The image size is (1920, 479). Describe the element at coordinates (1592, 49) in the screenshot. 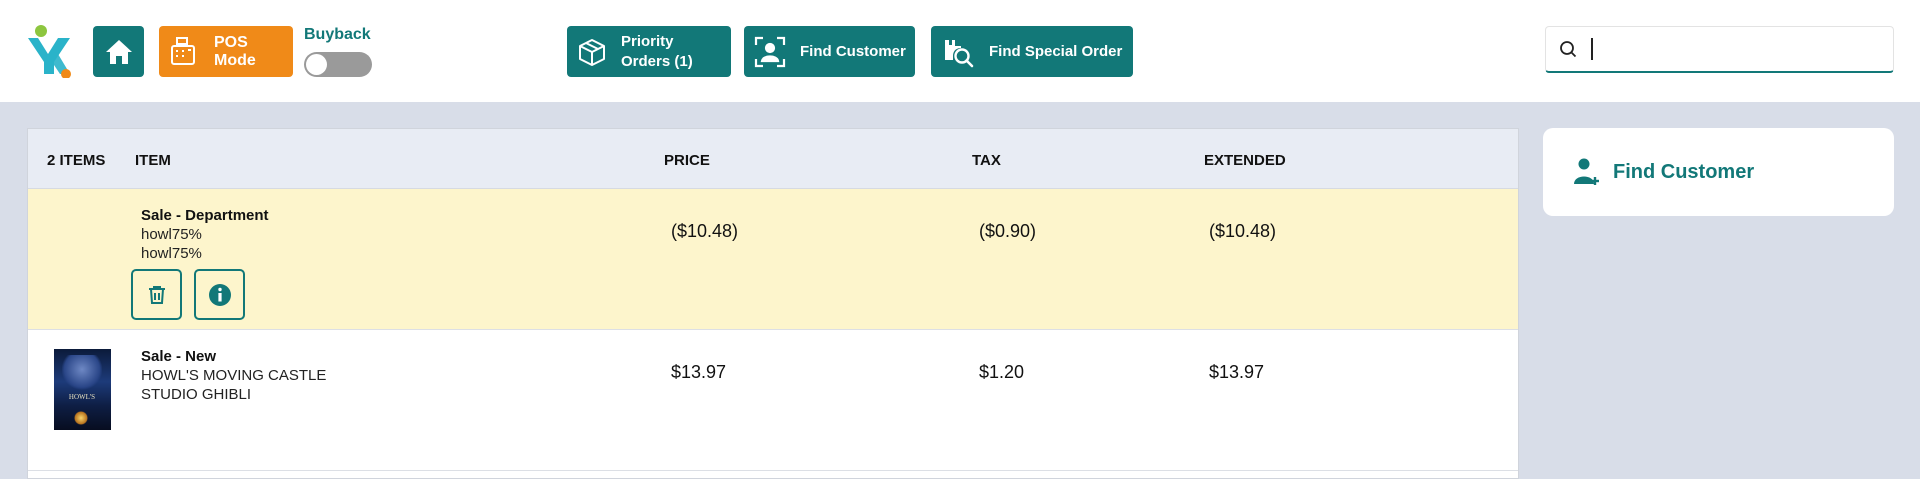

I see `text-caret` at that location.